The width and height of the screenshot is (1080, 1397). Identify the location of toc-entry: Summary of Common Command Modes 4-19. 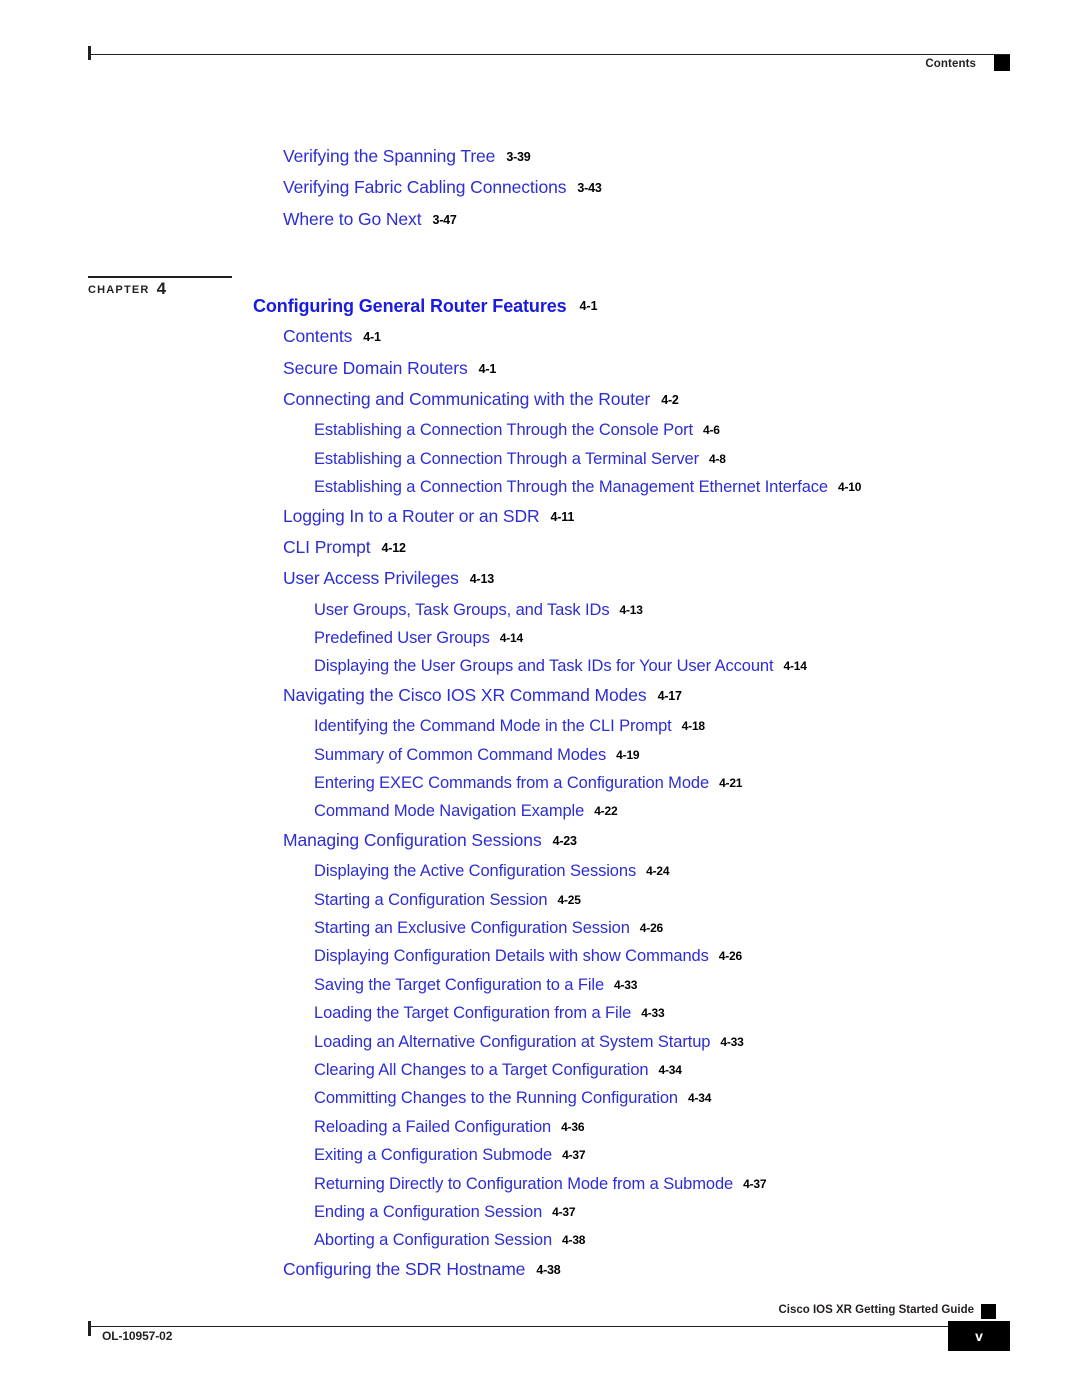
(697, 760).